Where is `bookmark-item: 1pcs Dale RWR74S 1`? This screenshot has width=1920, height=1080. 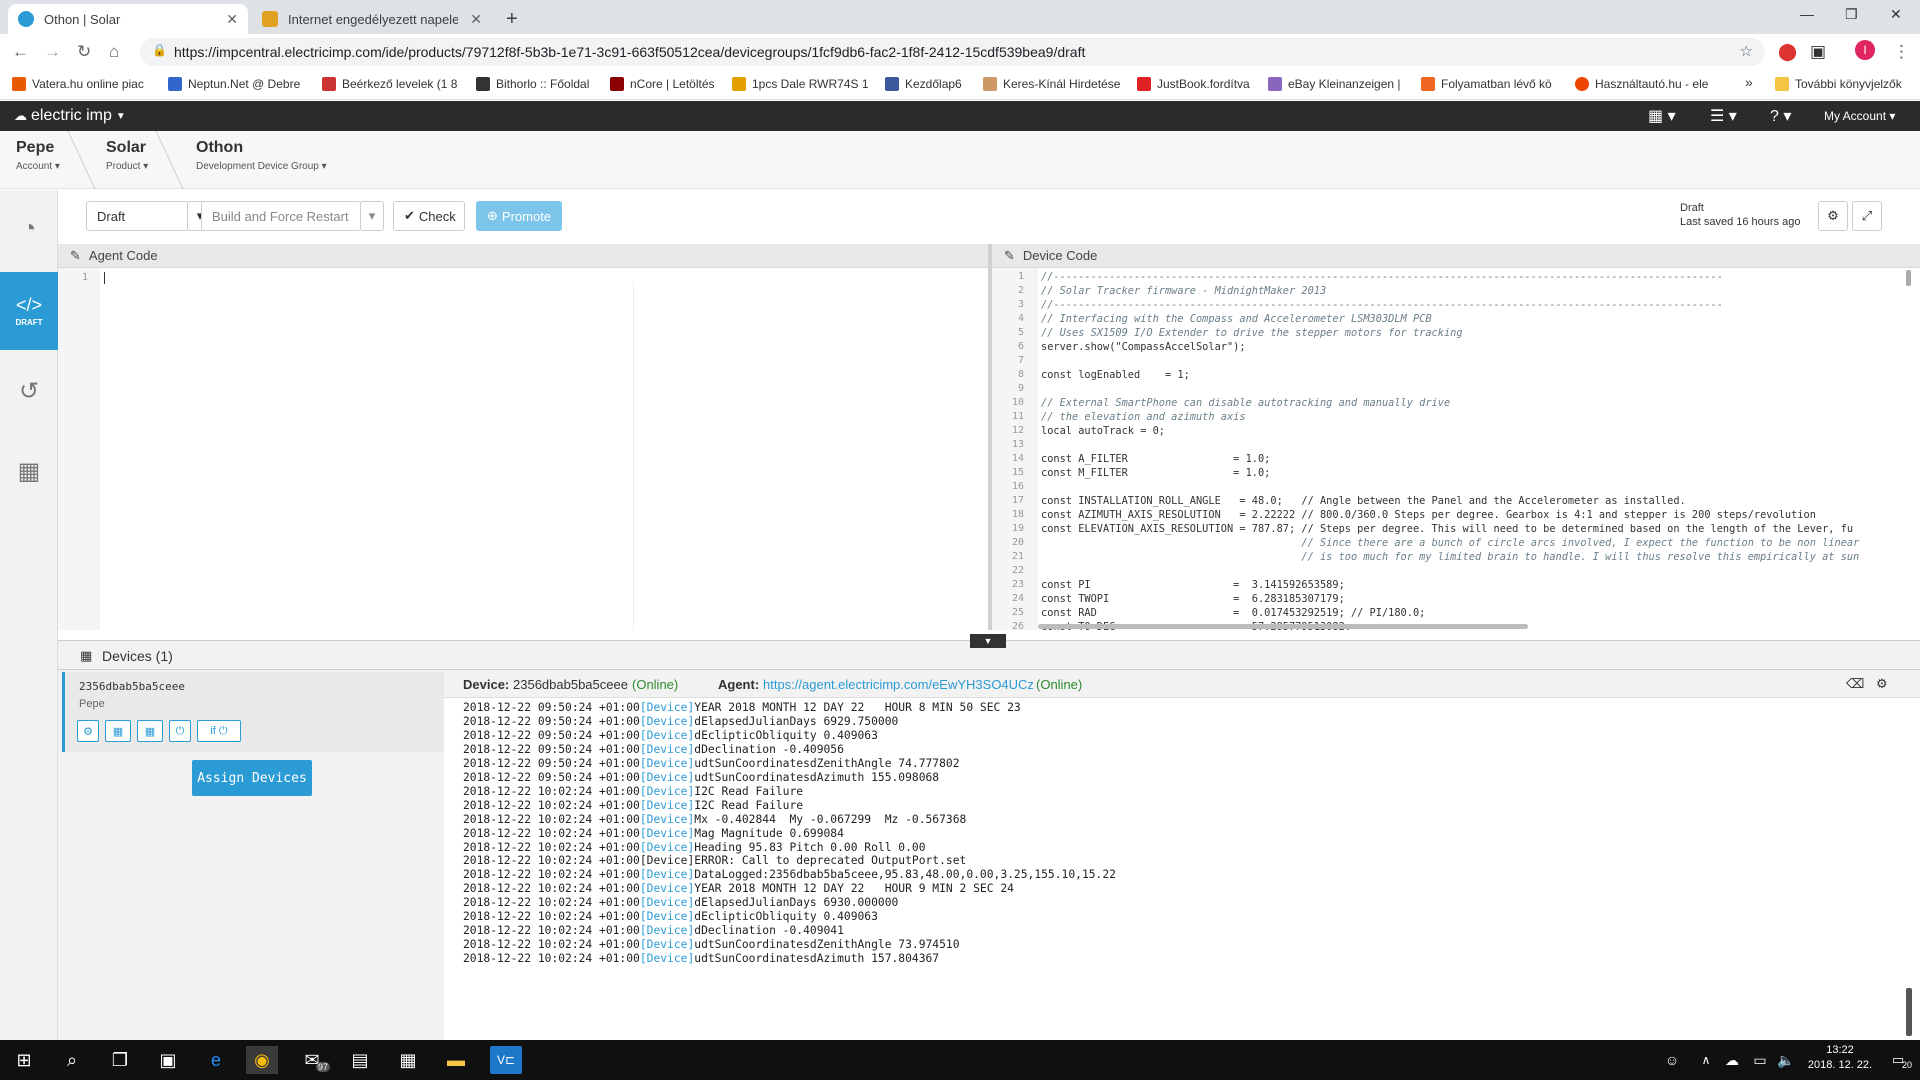
bookmark-item: 1pcs Dale RWR74S 1 is located at coordinates (800, 84).